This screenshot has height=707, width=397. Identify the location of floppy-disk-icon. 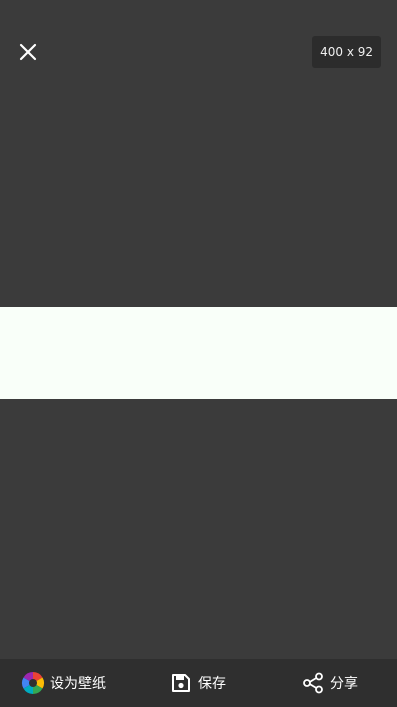
(181, 683).